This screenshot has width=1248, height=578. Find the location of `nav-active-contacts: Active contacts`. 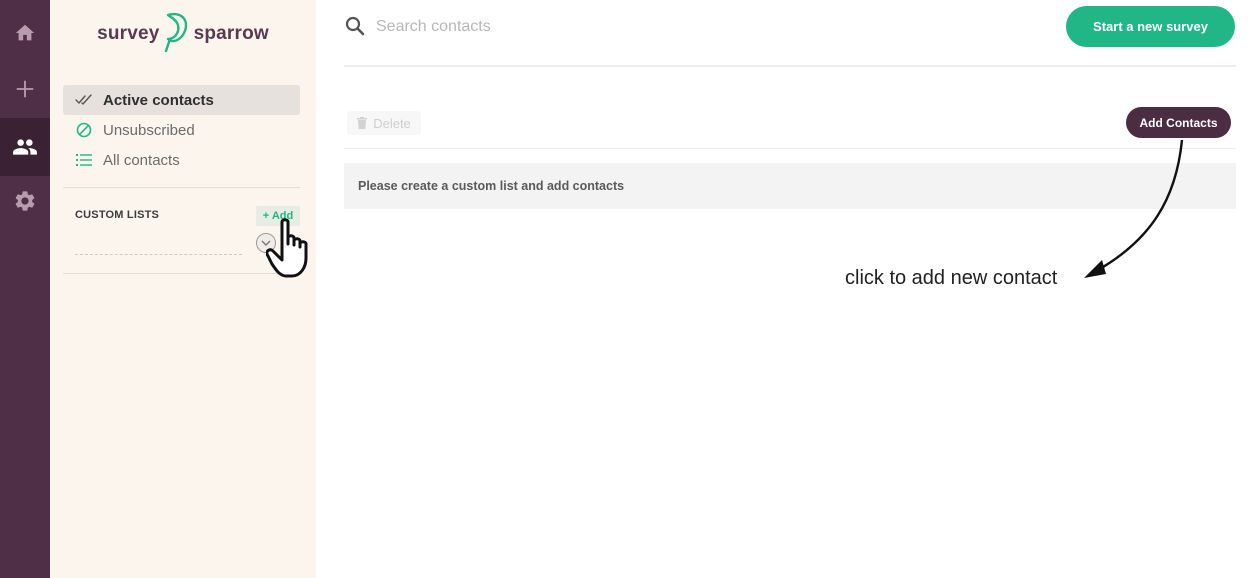

nav-active-contacts: Active contacts is located at coordinates (181, 100).